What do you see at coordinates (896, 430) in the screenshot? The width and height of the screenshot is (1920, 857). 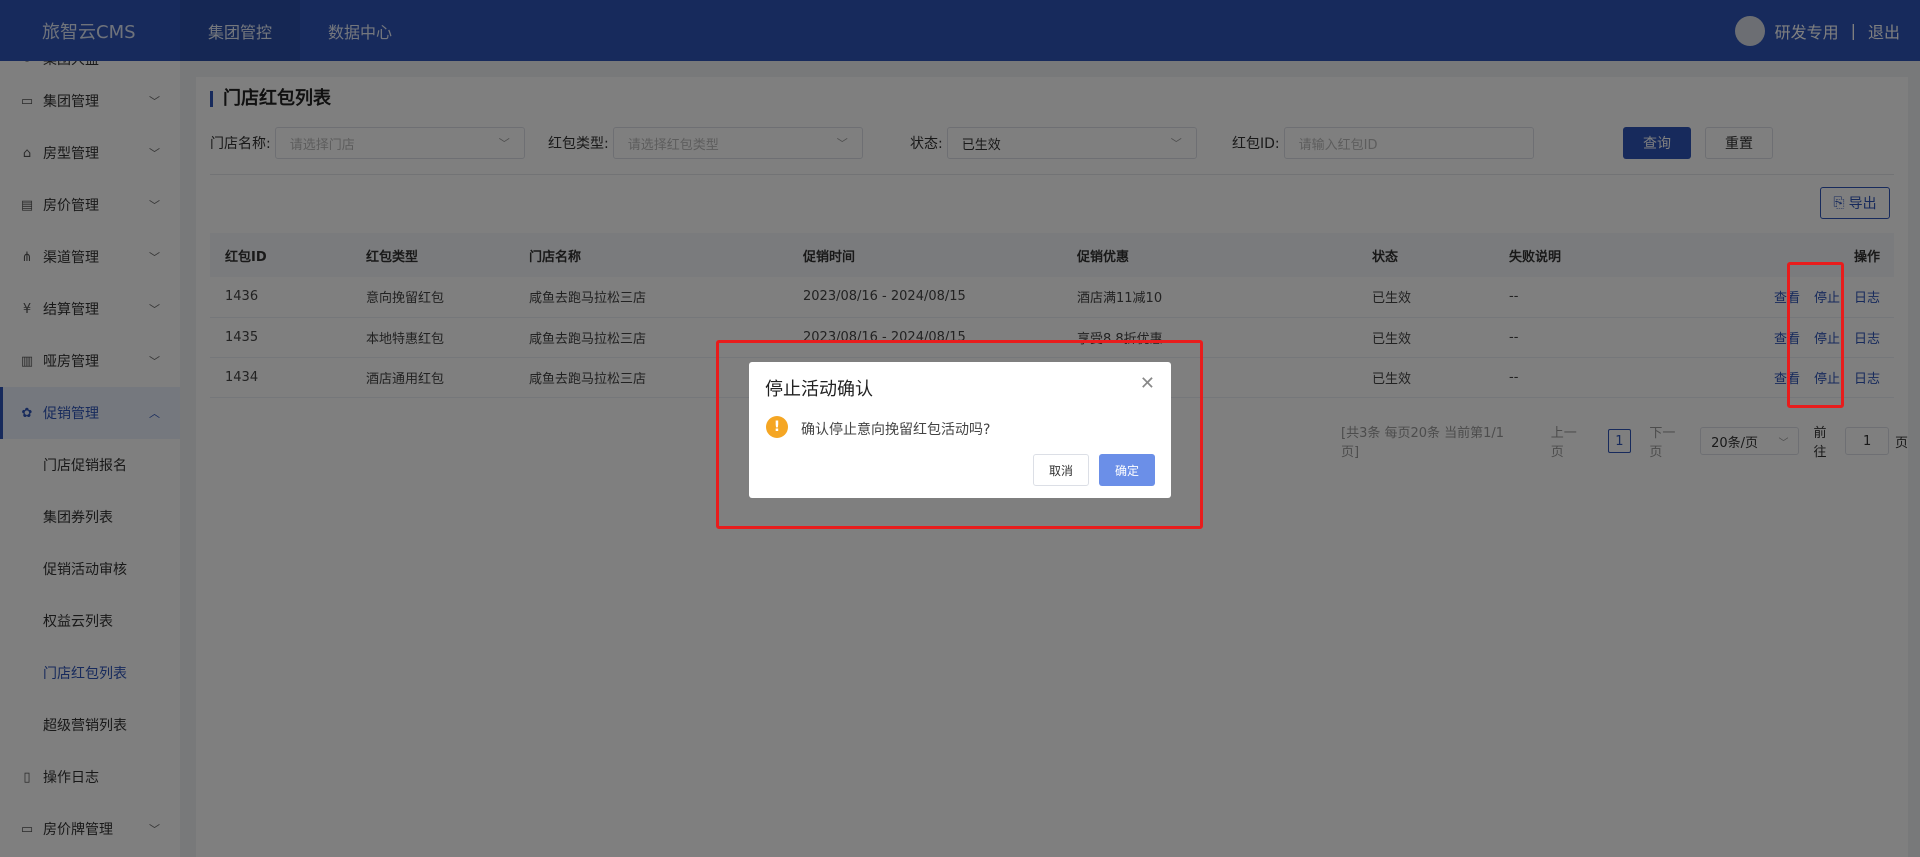 I see `dialog-message: 确认停止意向挽留红包活动吗?` at bounding box center [896, 430].